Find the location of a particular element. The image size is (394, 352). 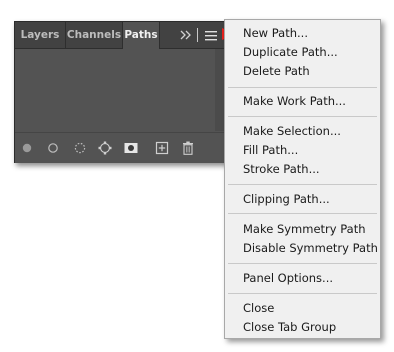

menu-item-delete-path: Delete Path is located at coordinates (276, 71).